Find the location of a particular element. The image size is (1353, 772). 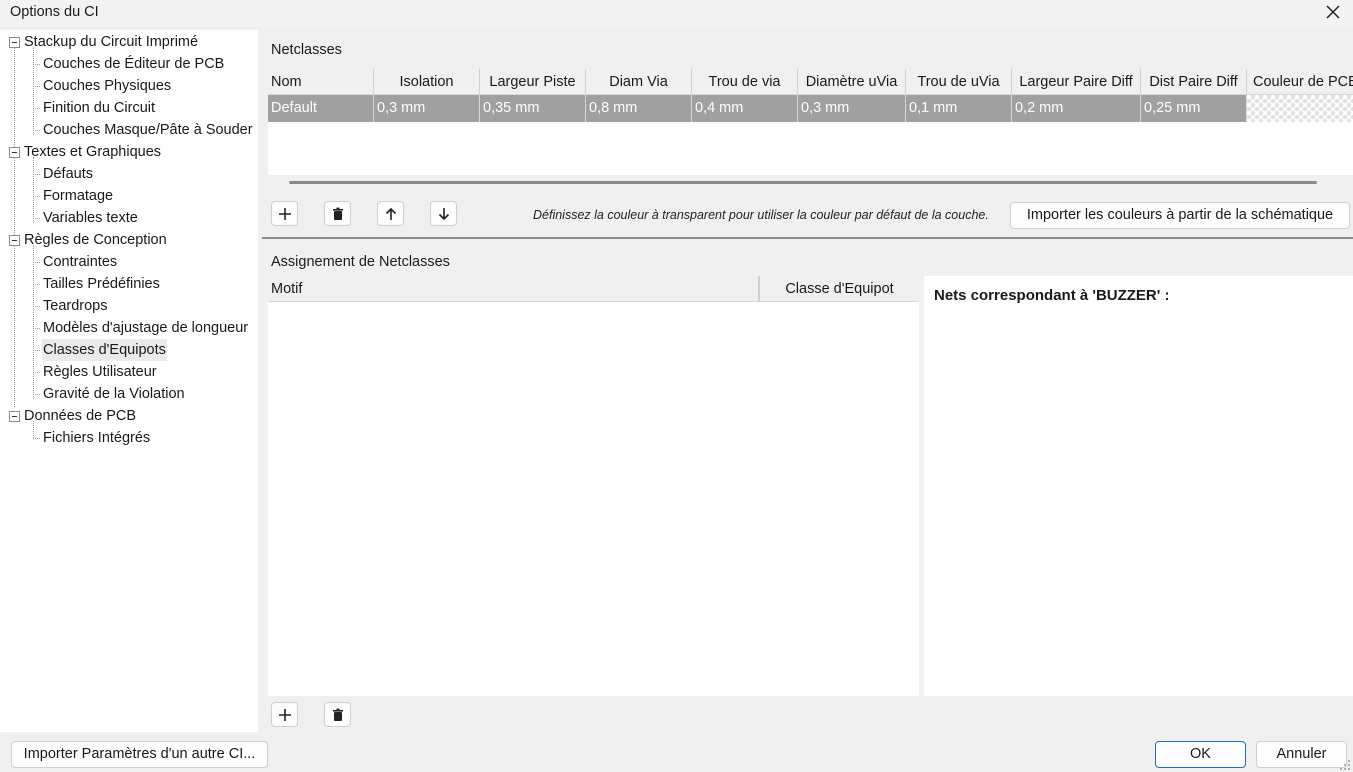

arrow-down-icon is located at coordinates (444, 214).